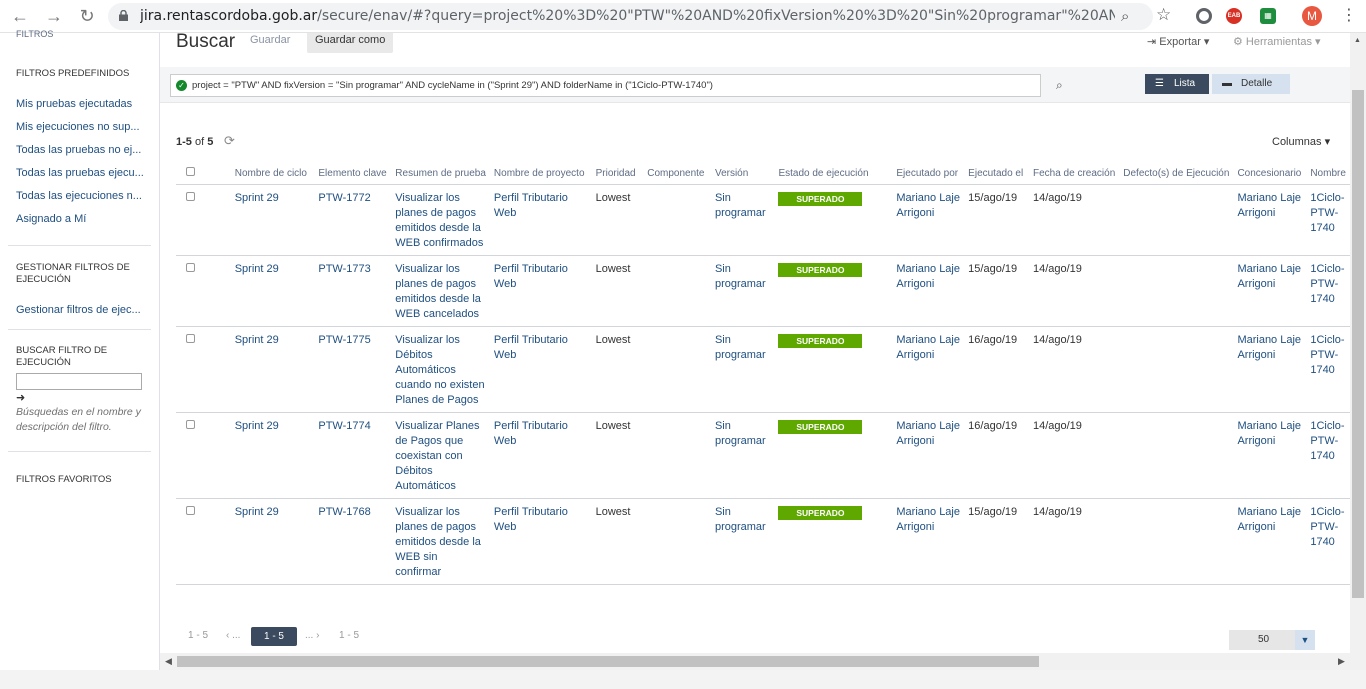 The image size is (1366, 689). Describe the element at coordinates (344, 269) in the screenshot. I see `key-link: PTW-1773` at that location.